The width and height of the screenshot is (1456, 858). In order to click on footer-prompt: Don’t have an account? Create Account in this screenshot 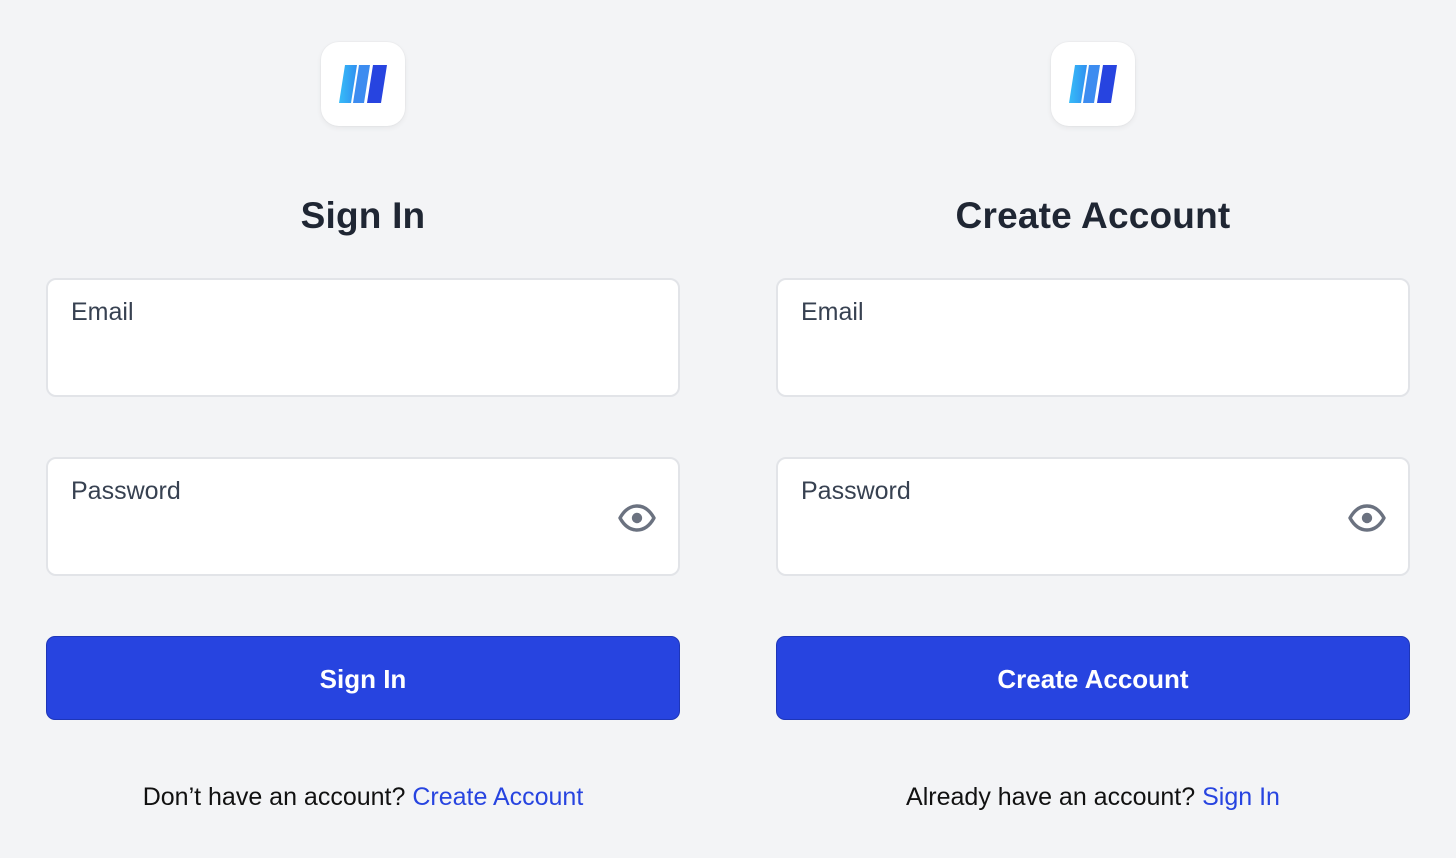, I will do `click(363, 797)`.